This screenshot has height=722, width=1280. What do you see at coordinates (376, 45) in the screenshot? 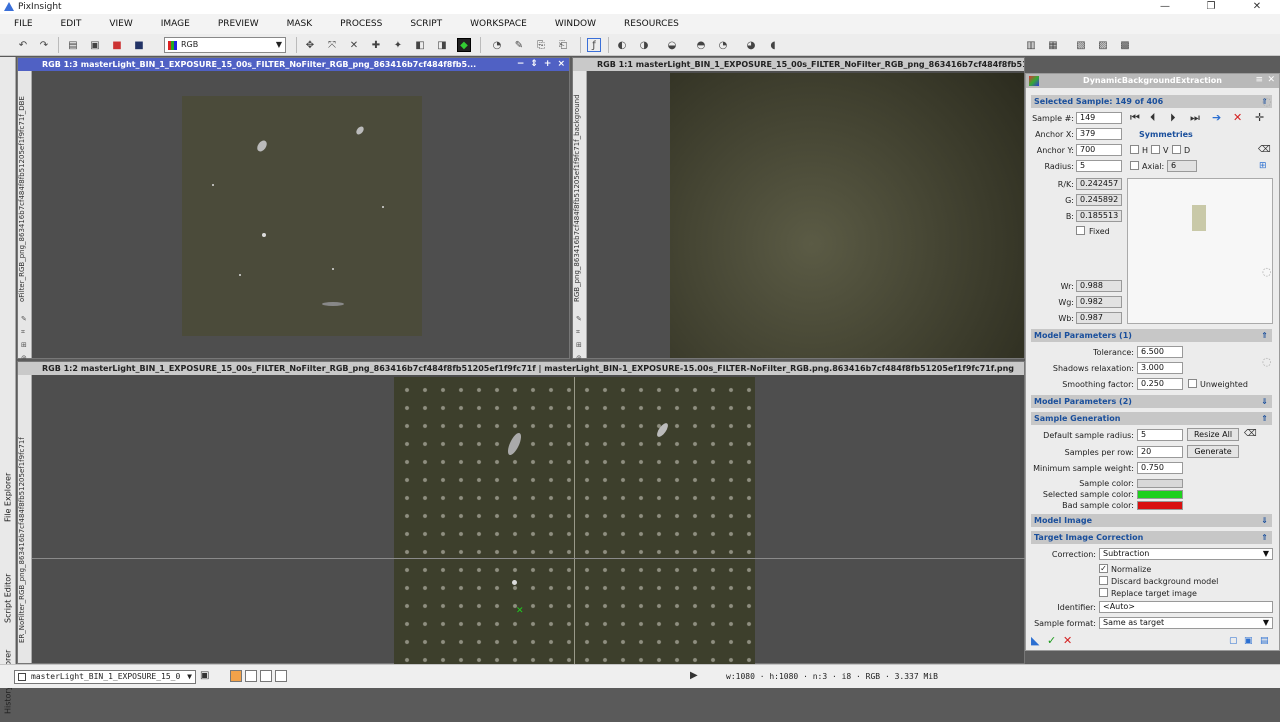
I see `zoom-in-icon: ✚` at bounding box center [376, 45].